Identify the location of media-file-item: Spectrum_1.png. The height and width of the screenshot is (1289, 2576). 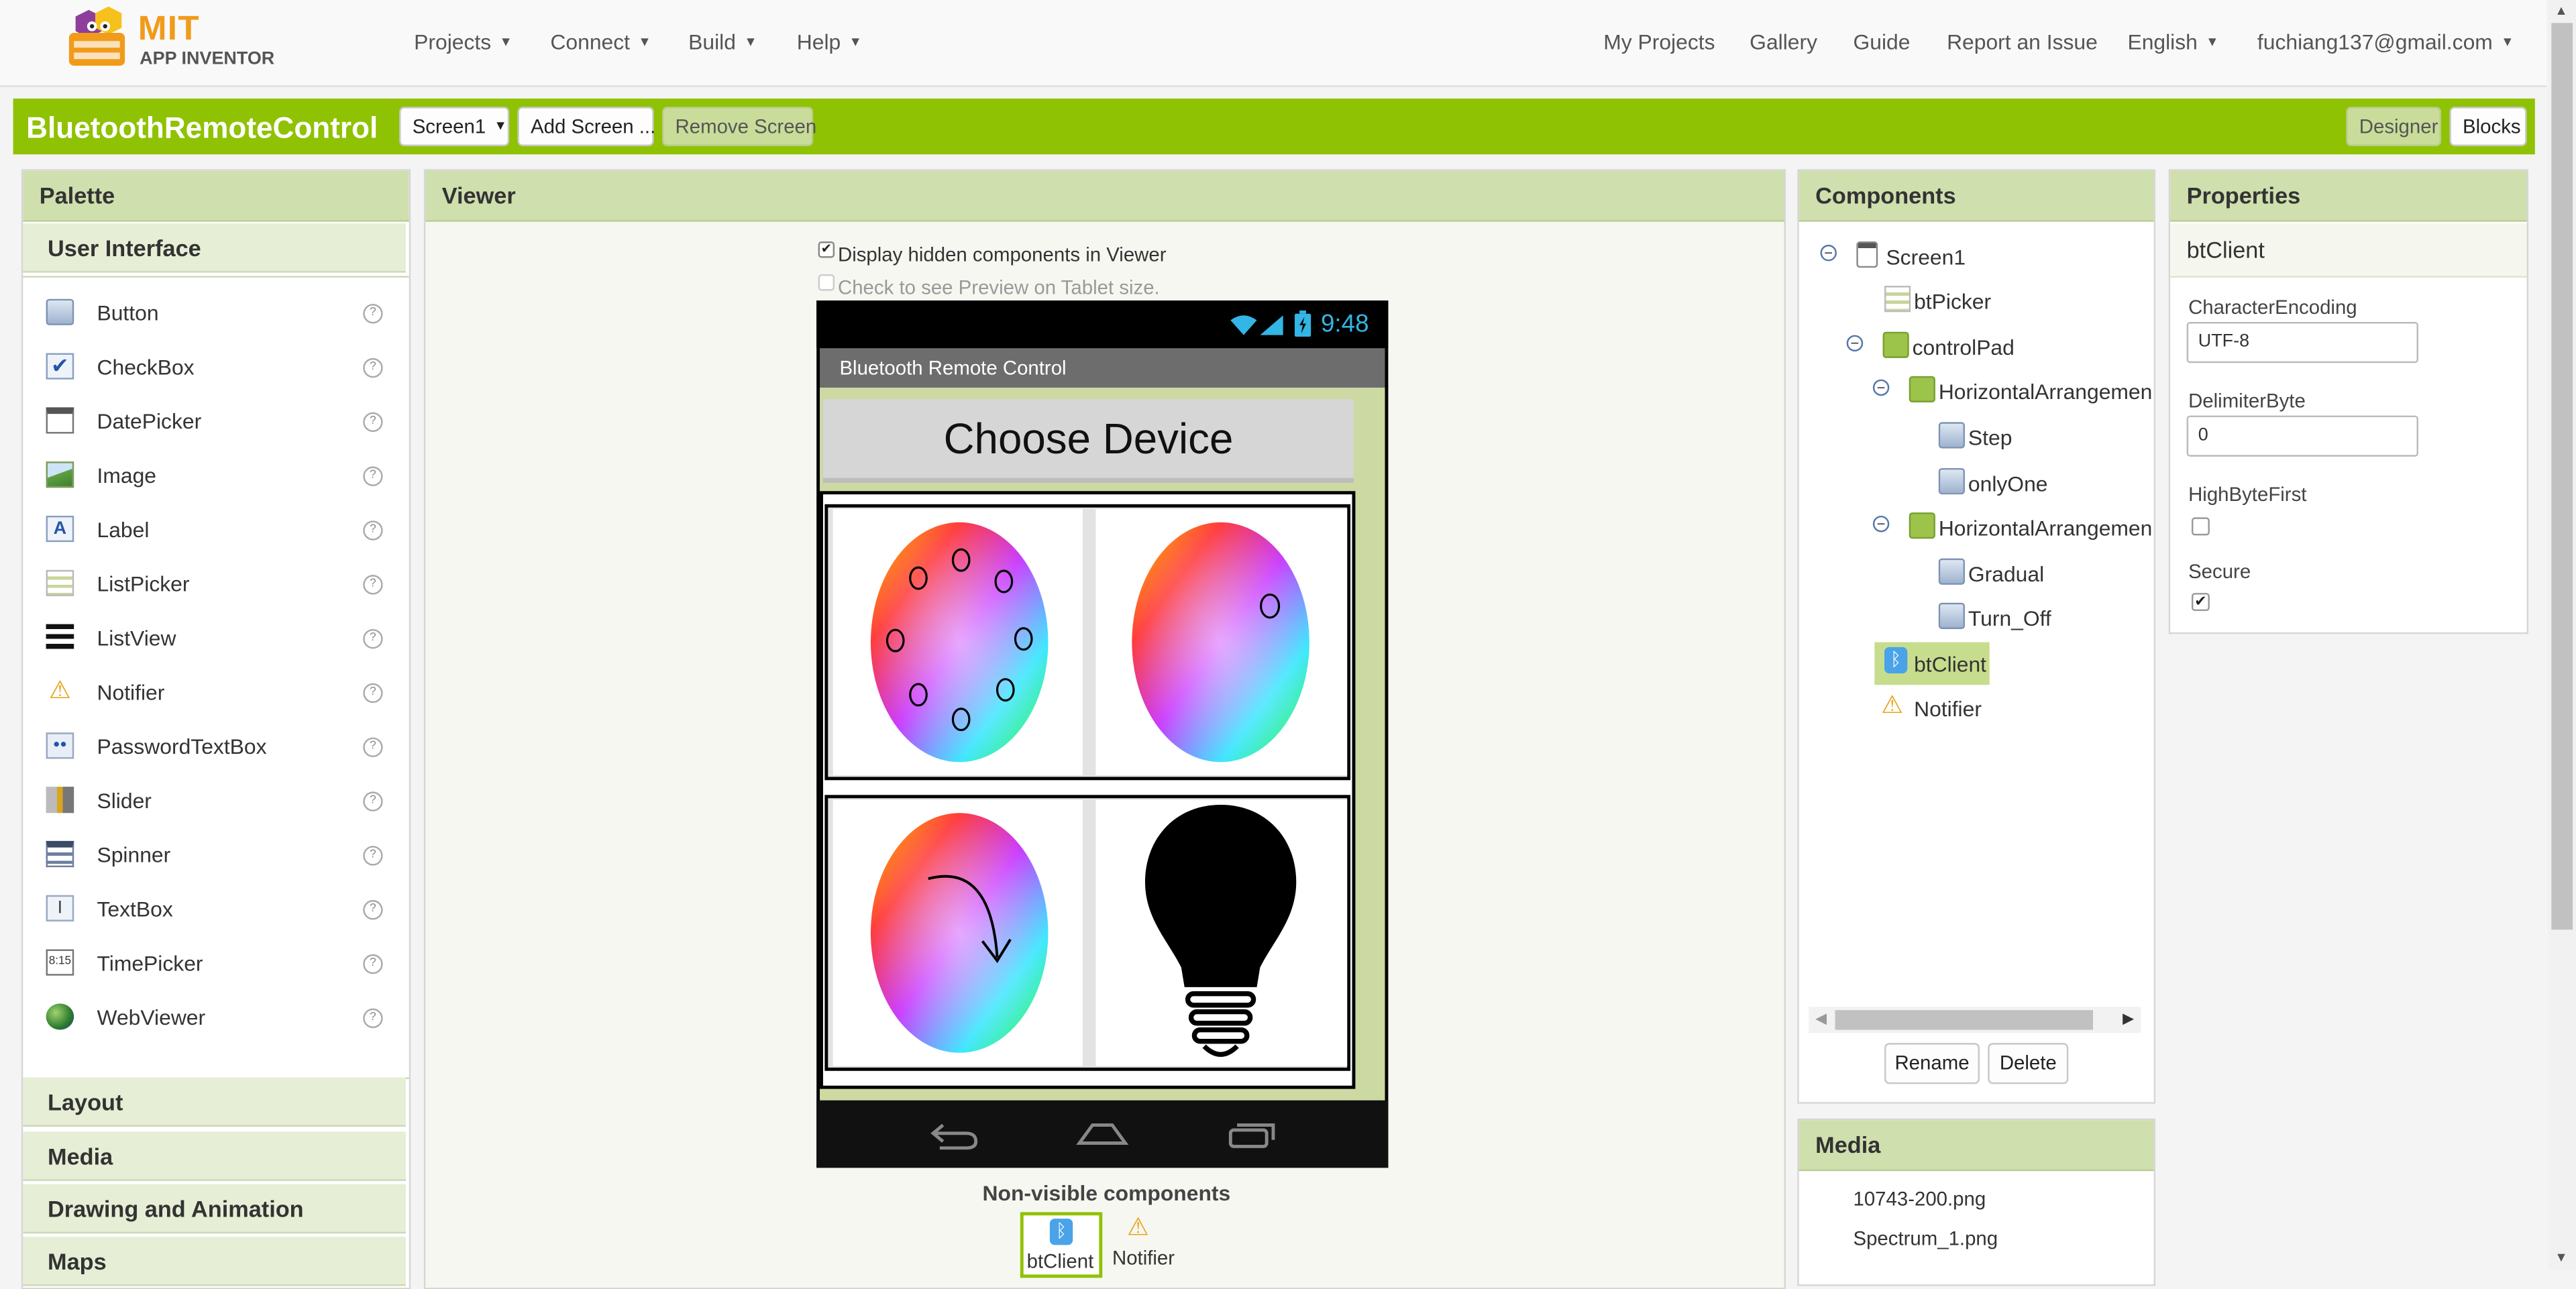
(1925, 1238).